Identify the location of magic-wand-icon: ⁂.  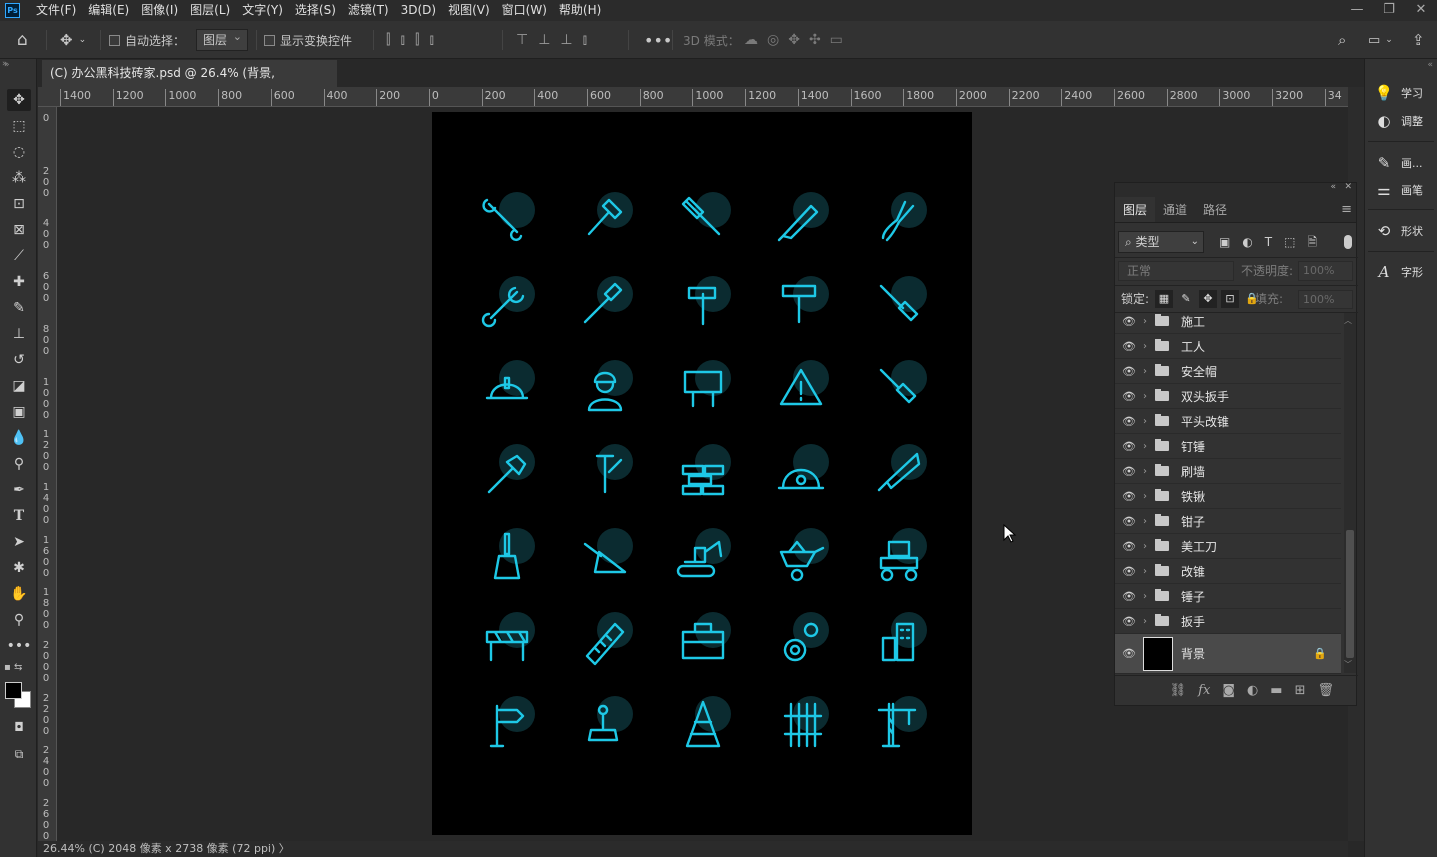
(19, 178).